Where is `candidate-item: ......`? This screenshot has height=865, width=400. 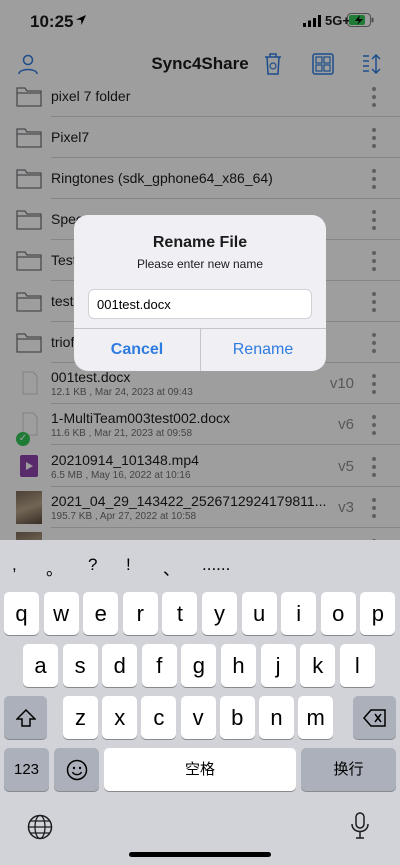
candidate-item: ...... is located at coordinates (216, 565).